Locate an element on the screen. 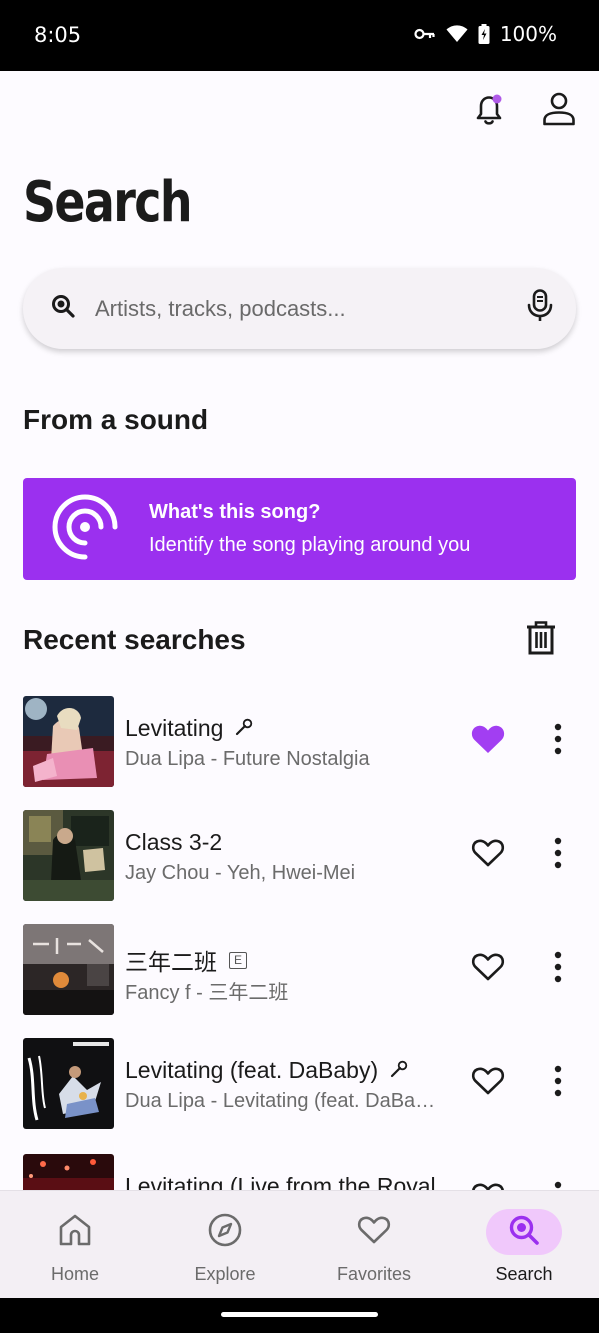 The image size is (599, 1333). nav-home: Home is located at coordinates (75, 1244).